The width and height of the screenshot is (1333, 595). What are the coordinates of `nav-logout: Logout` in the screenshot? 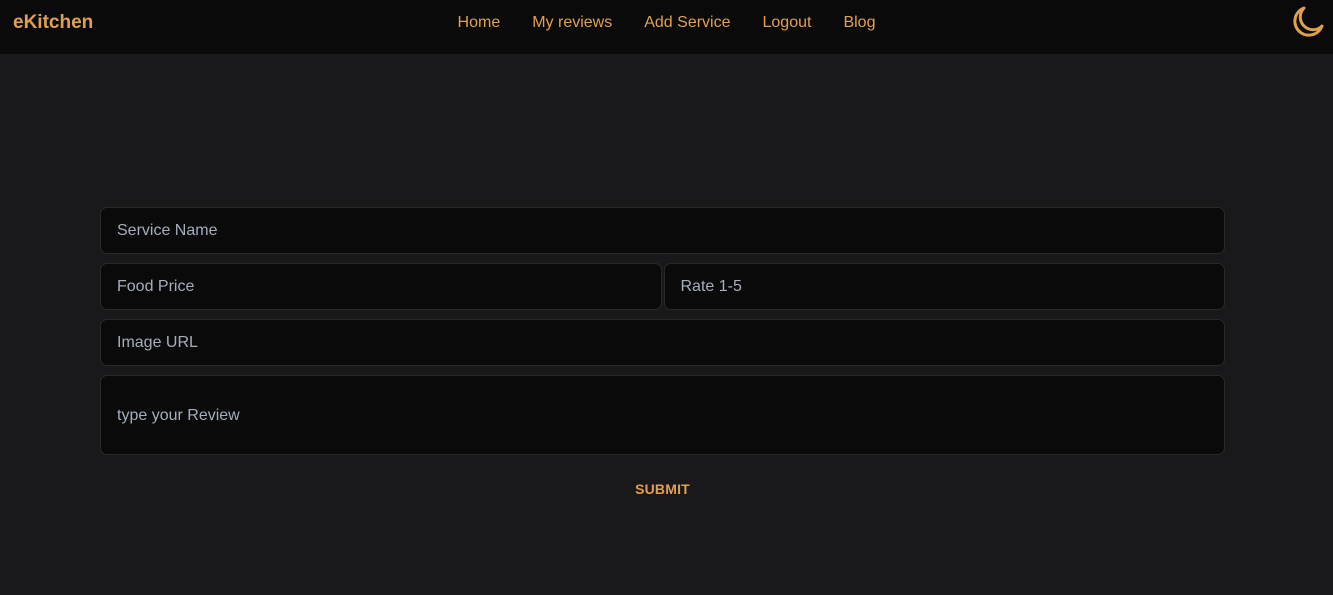 It's located at (787, 23).